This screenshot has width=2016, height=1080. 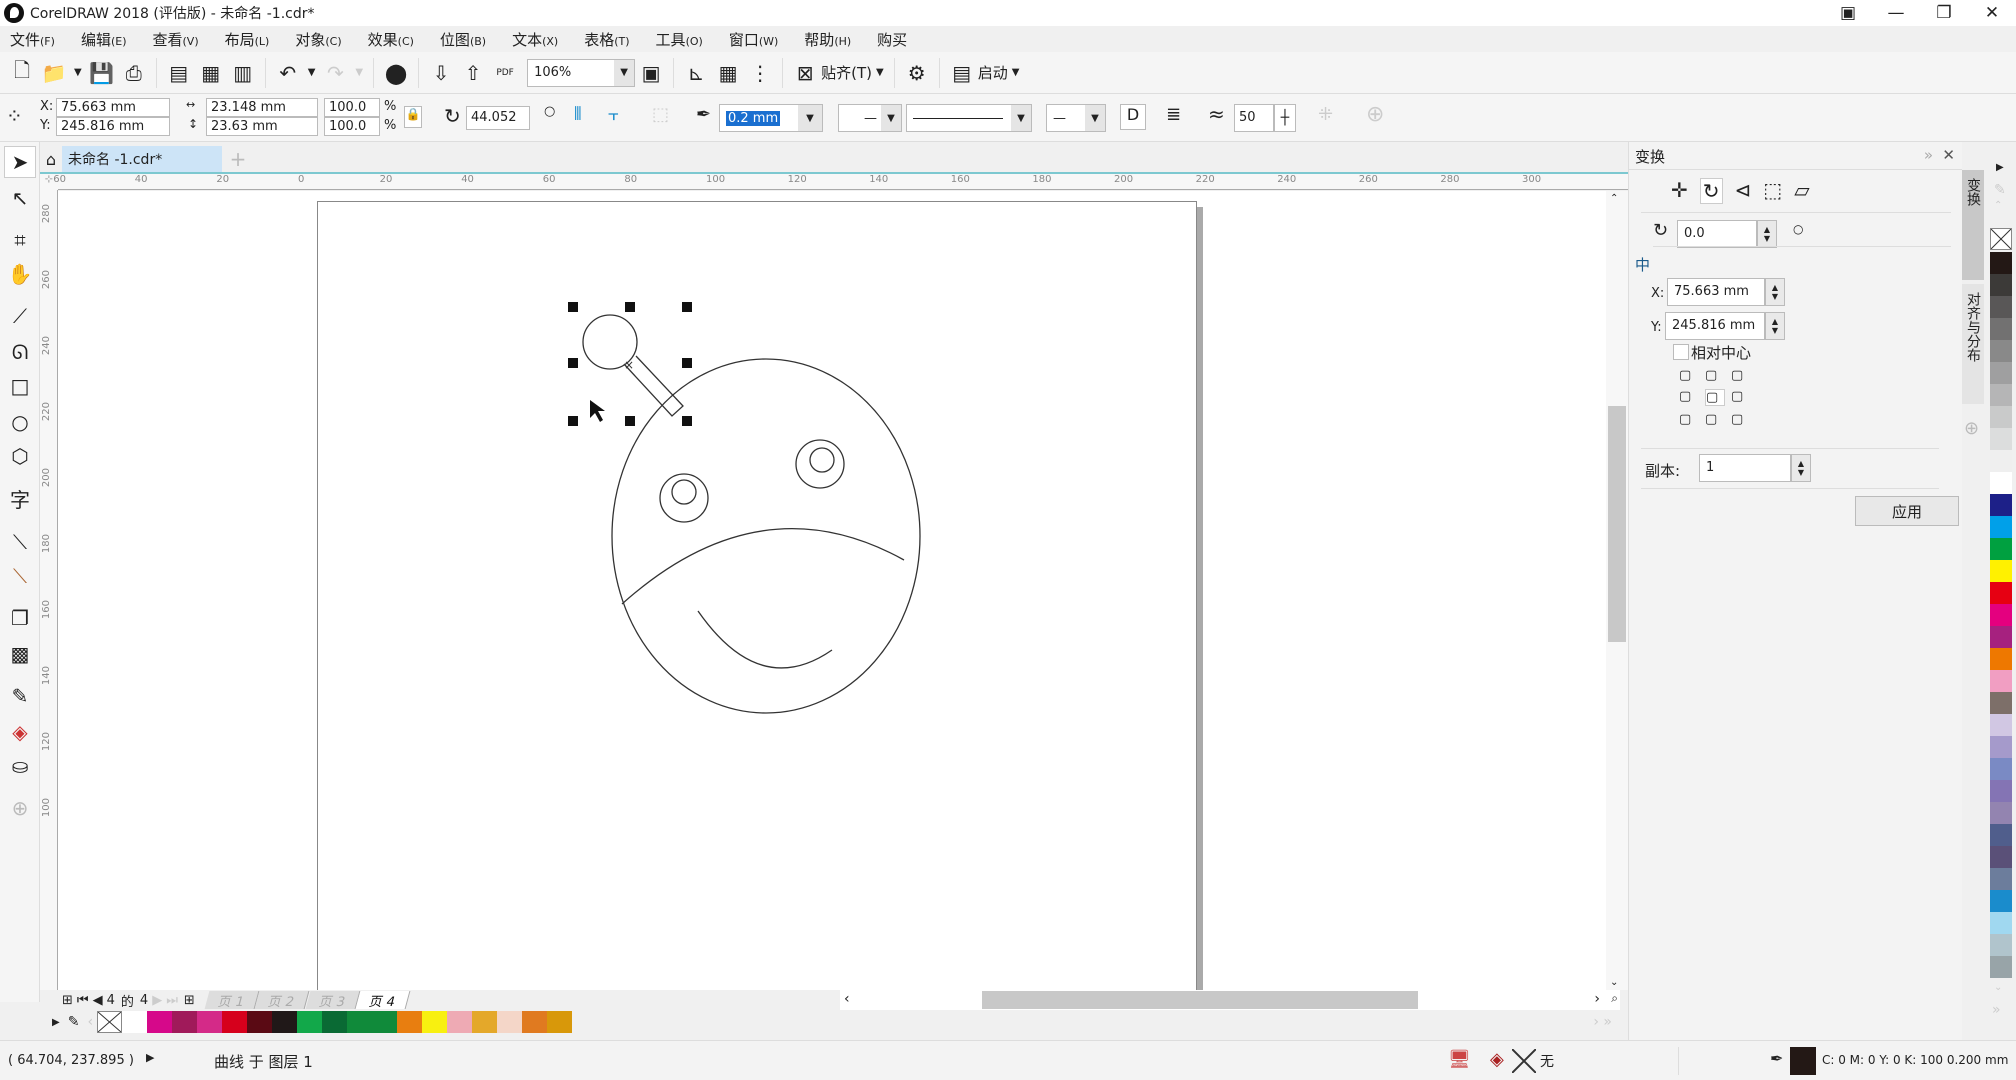 What do you see at coordinates (1896, 13) in the screenshot?
I see `minimize-button: —` at bounding box center [1896, 13].